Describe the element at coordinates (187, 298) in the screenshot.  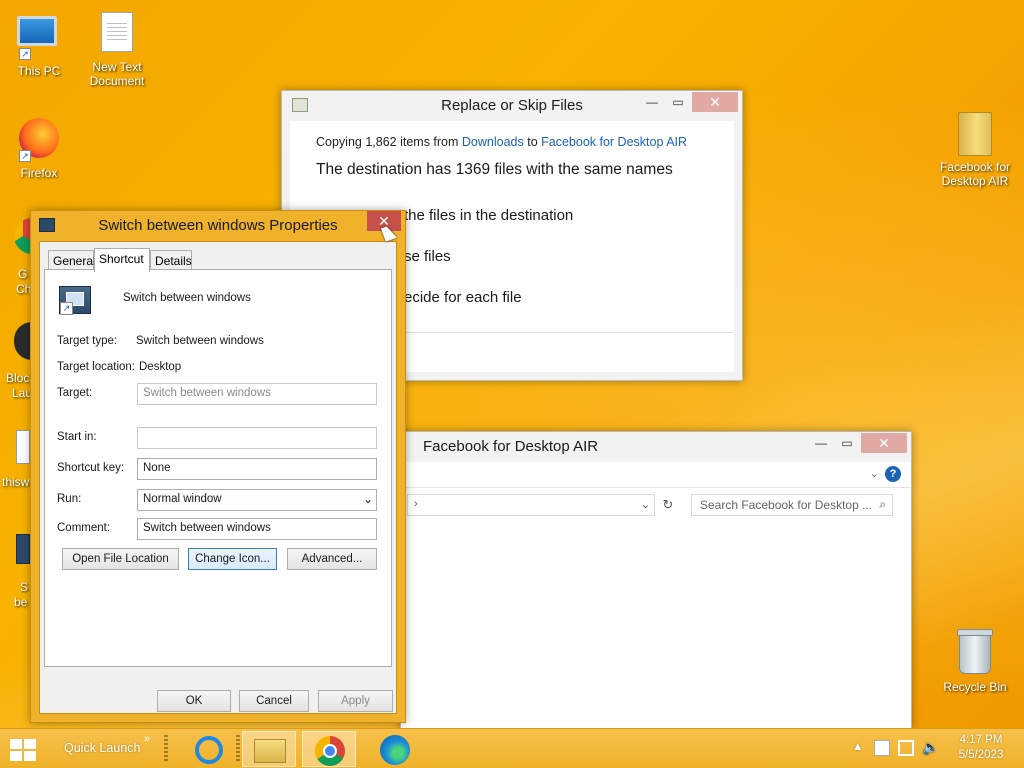
I see `shortcut-name: Switch between windows` at that location.